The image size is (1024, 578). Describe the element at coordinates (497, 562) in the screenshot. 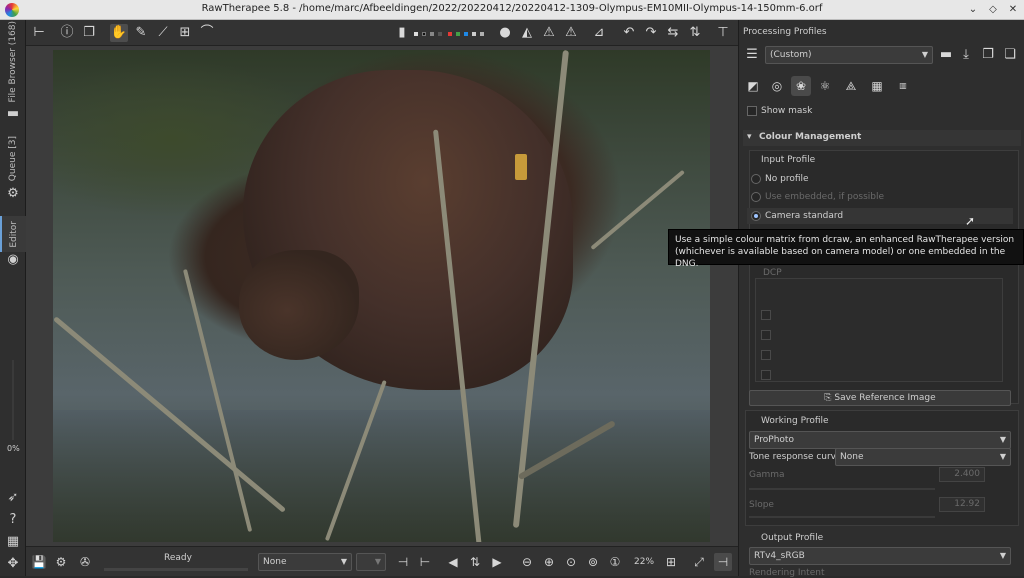

I see `next-image-icon: ▶` at that location.